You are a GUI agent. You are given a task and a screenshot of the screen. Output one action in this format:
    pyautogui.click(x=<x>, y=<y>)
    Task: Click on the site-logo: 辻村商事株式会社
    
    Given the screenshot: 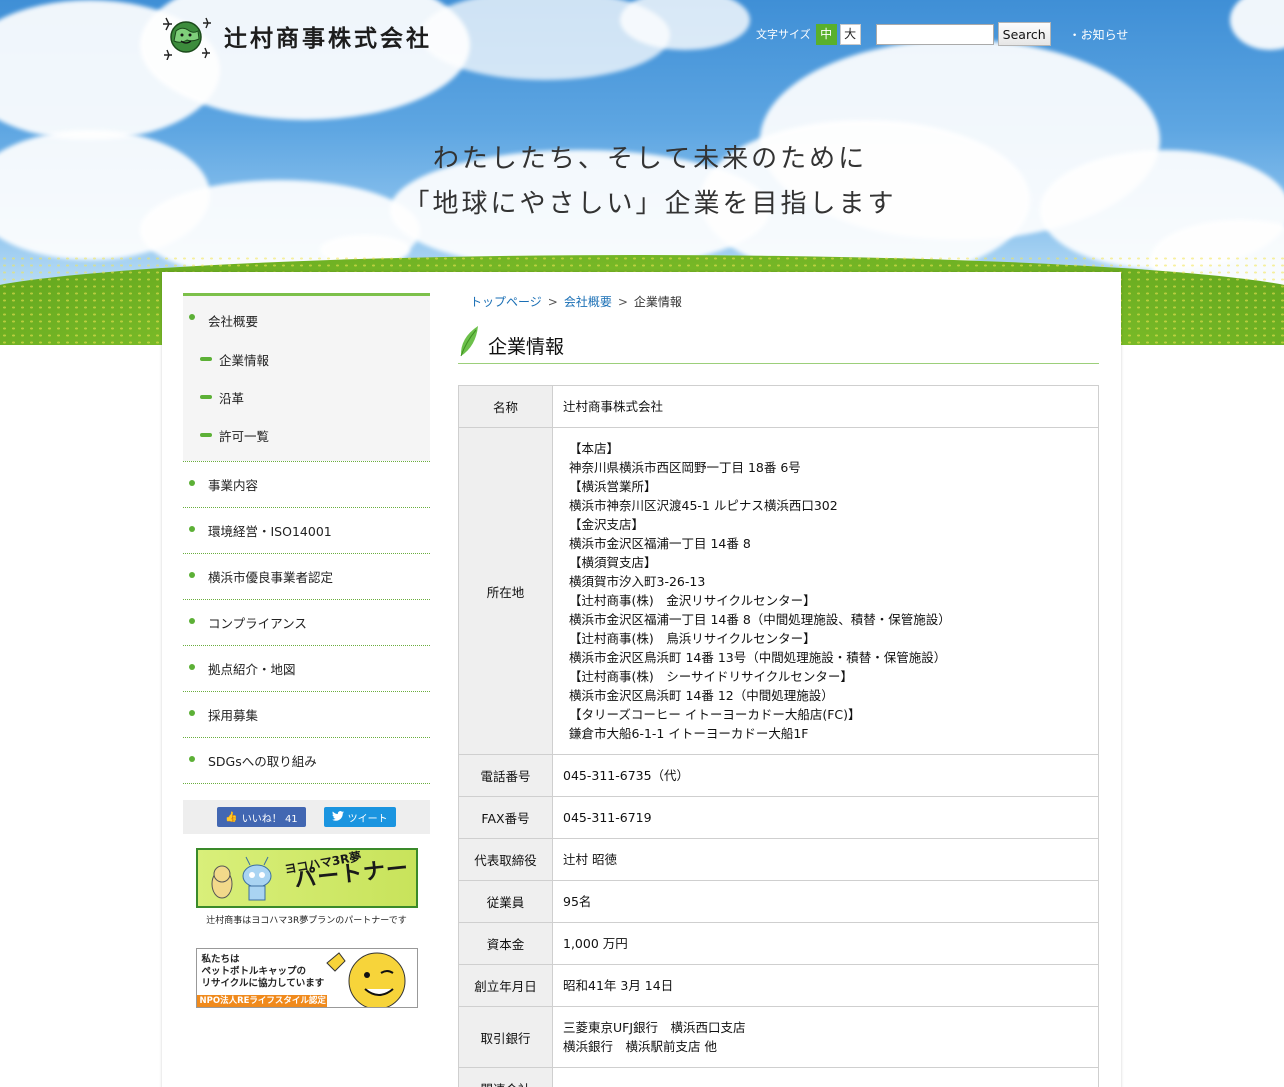 What is the action you would take?
    pyautogui.click(x=297, y=37)
    